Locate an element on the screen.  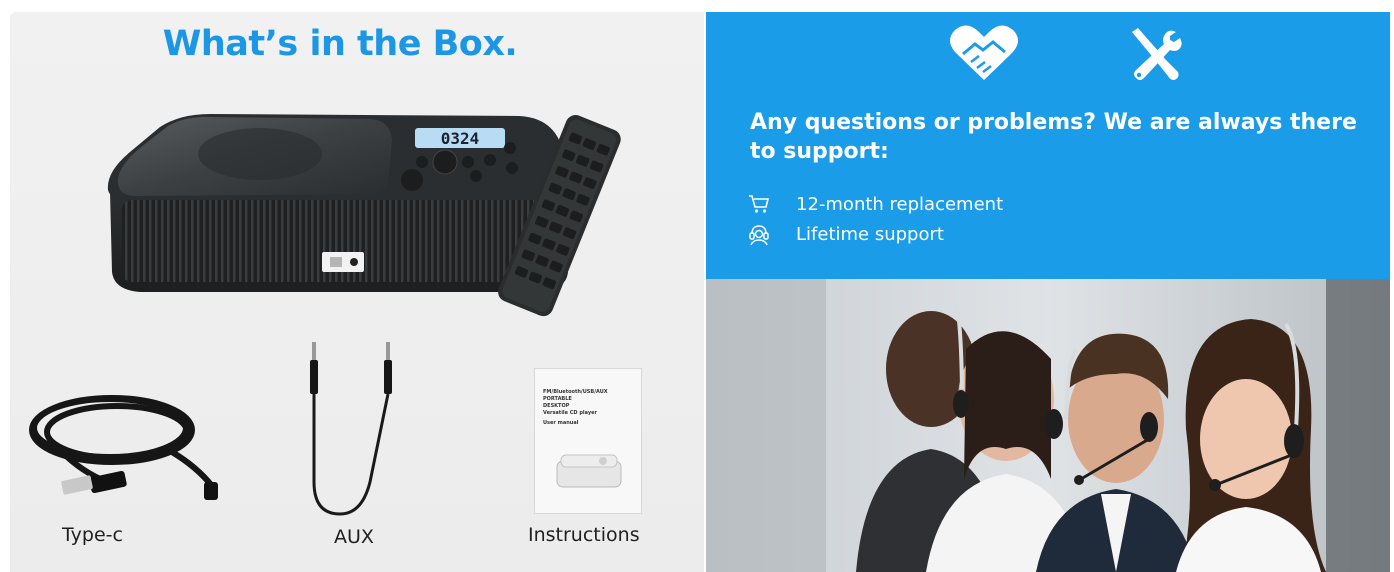
manual-line-4: Versatile CD player is located at coordinates (570, 413).